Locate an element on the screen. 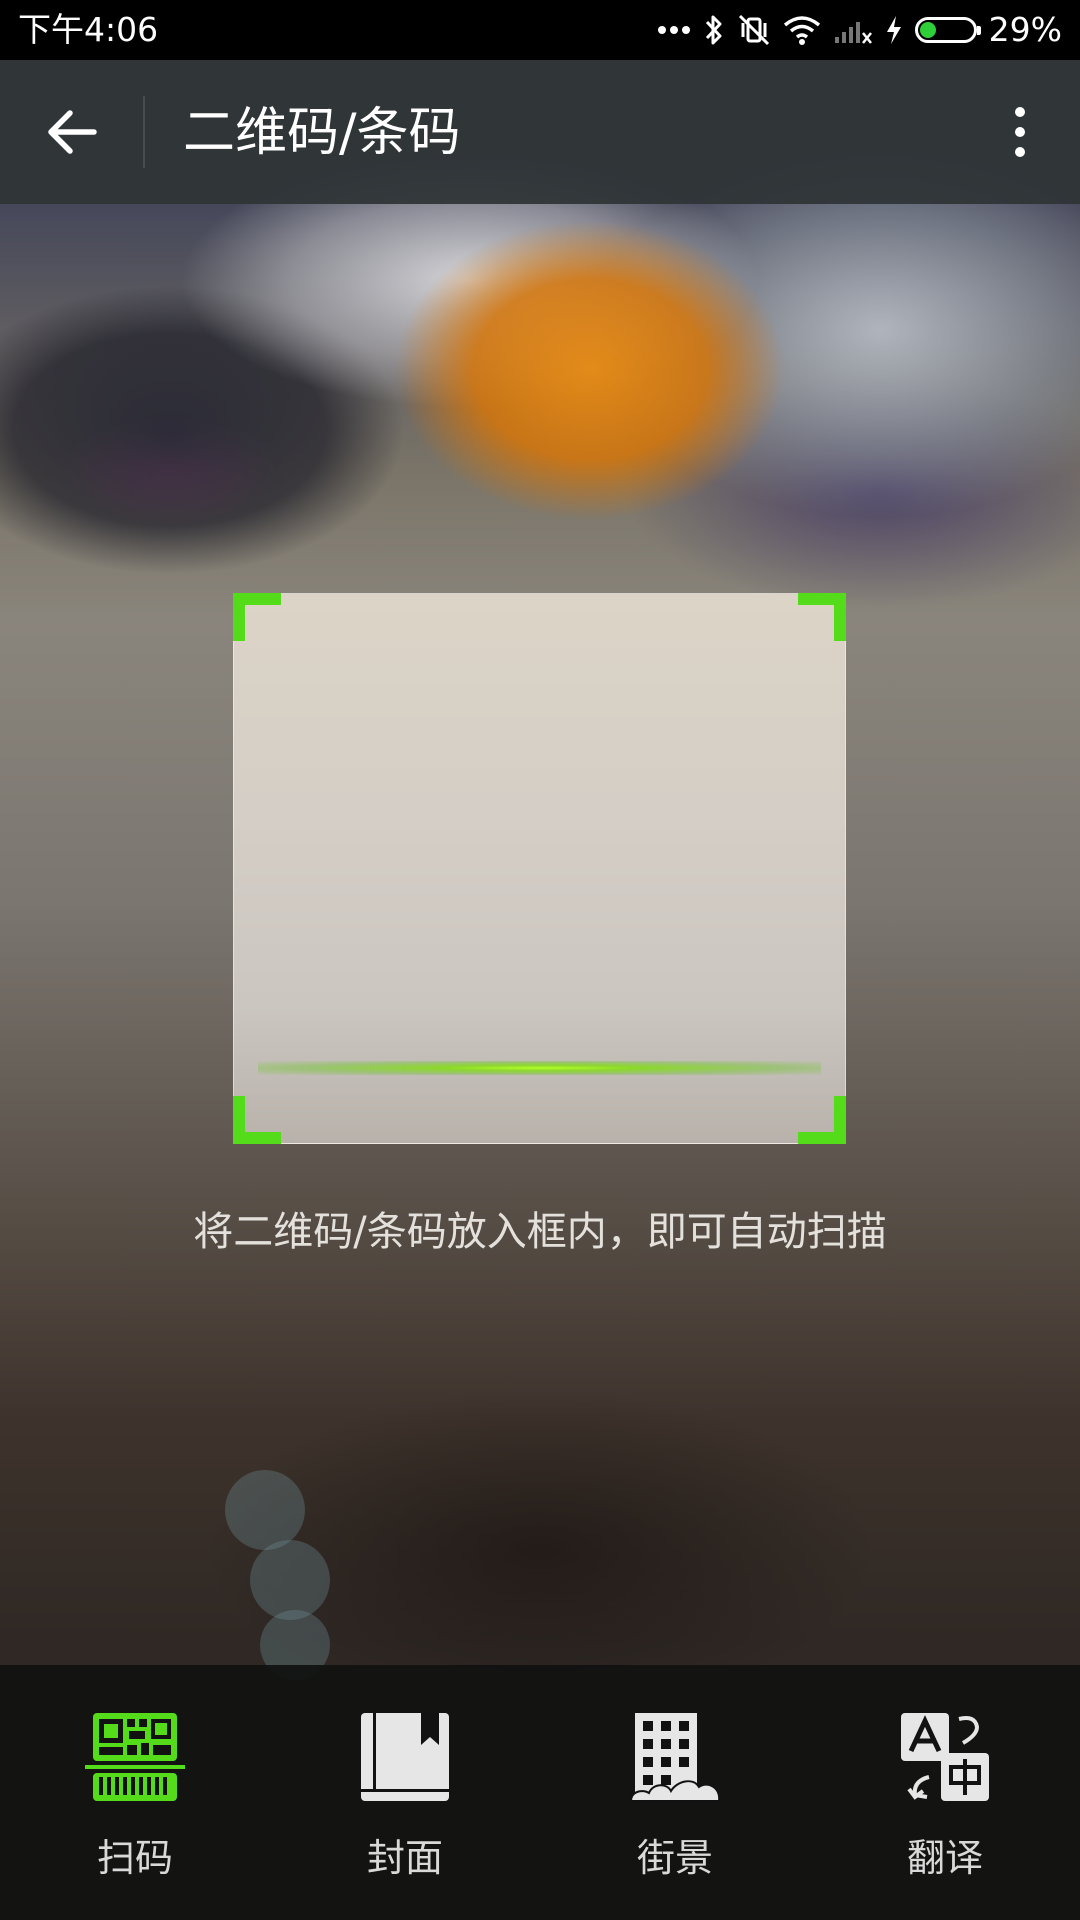 The image size is (1080, 1920). charging-bolt-icon is located at coordinates (894, 30).